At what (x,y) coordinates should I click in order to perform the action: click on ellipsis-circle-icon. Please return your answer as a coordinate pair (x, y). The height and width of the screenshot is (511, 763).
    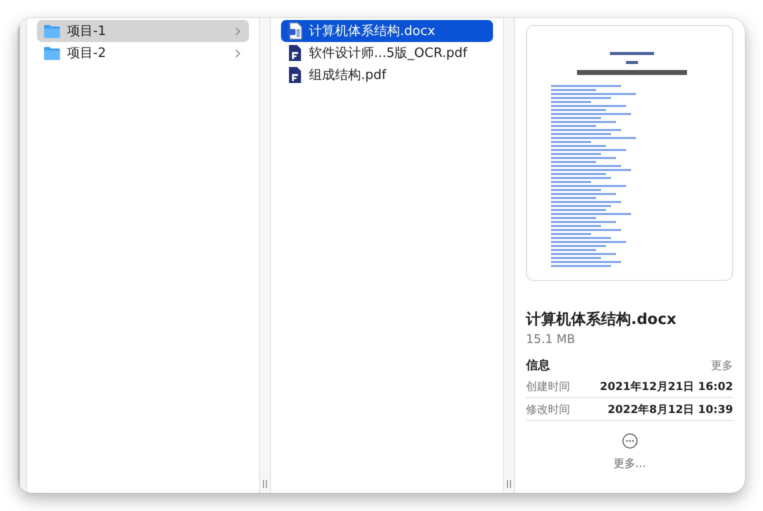
    Looking at the image, I should click on (630, 441).